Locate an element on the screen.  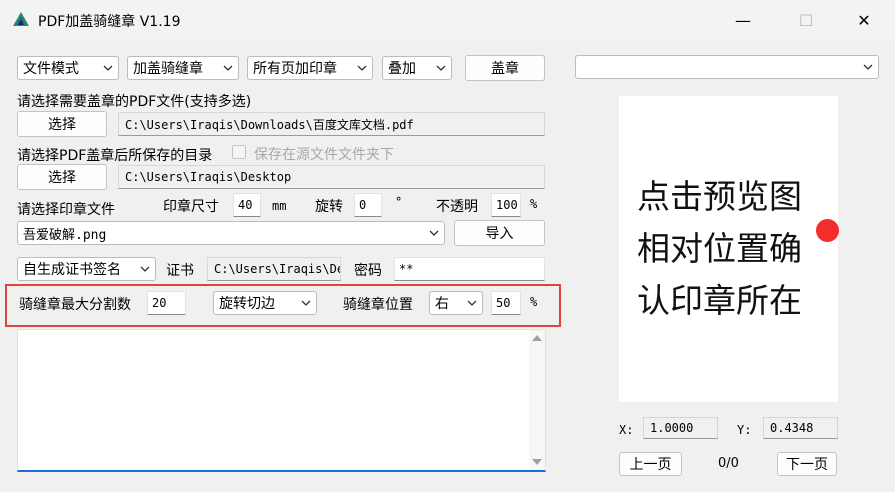
mode-select-value: 文件模式 is located at coordinates (51, 69).